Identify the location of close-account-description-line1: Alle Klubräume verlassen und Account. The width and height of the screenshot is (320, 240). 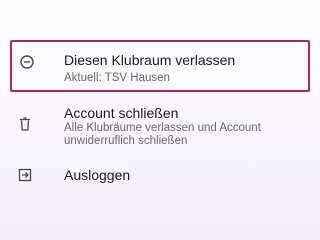
(162, 128).